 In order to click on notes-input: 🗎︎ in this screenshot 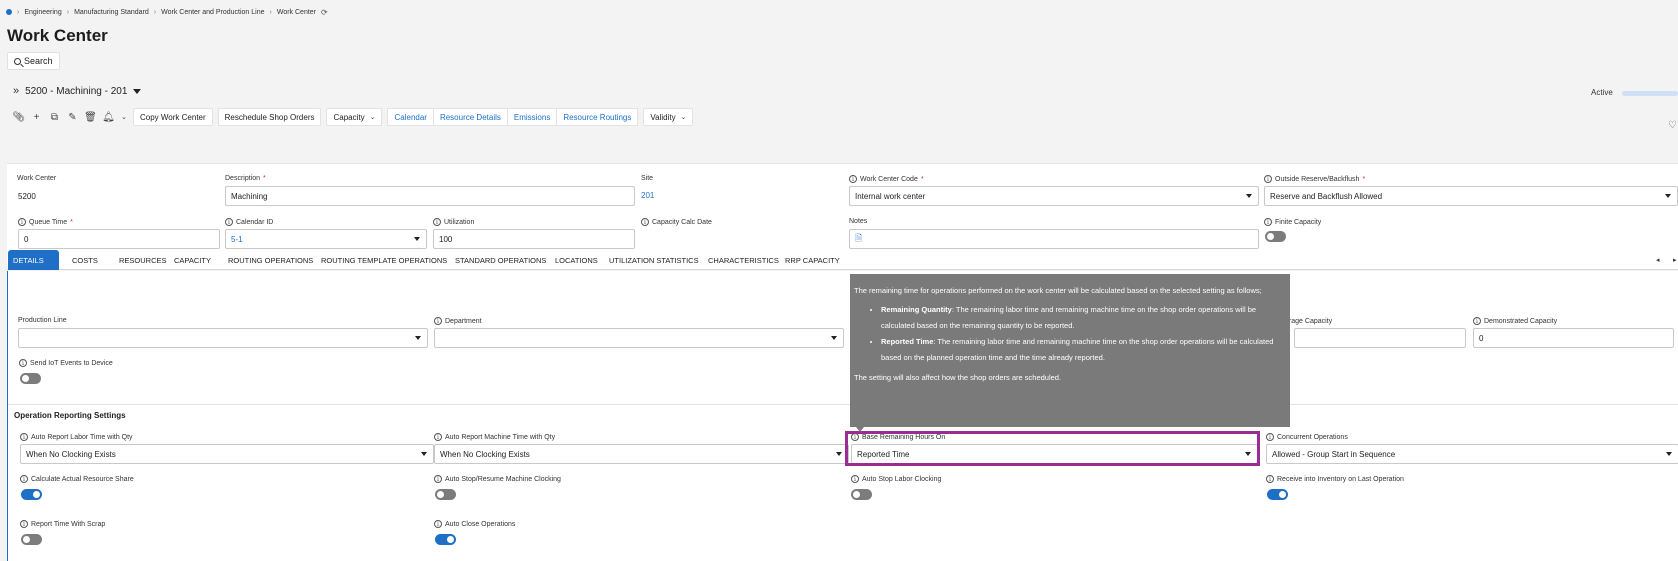, I will do `click(1054, 239)`.